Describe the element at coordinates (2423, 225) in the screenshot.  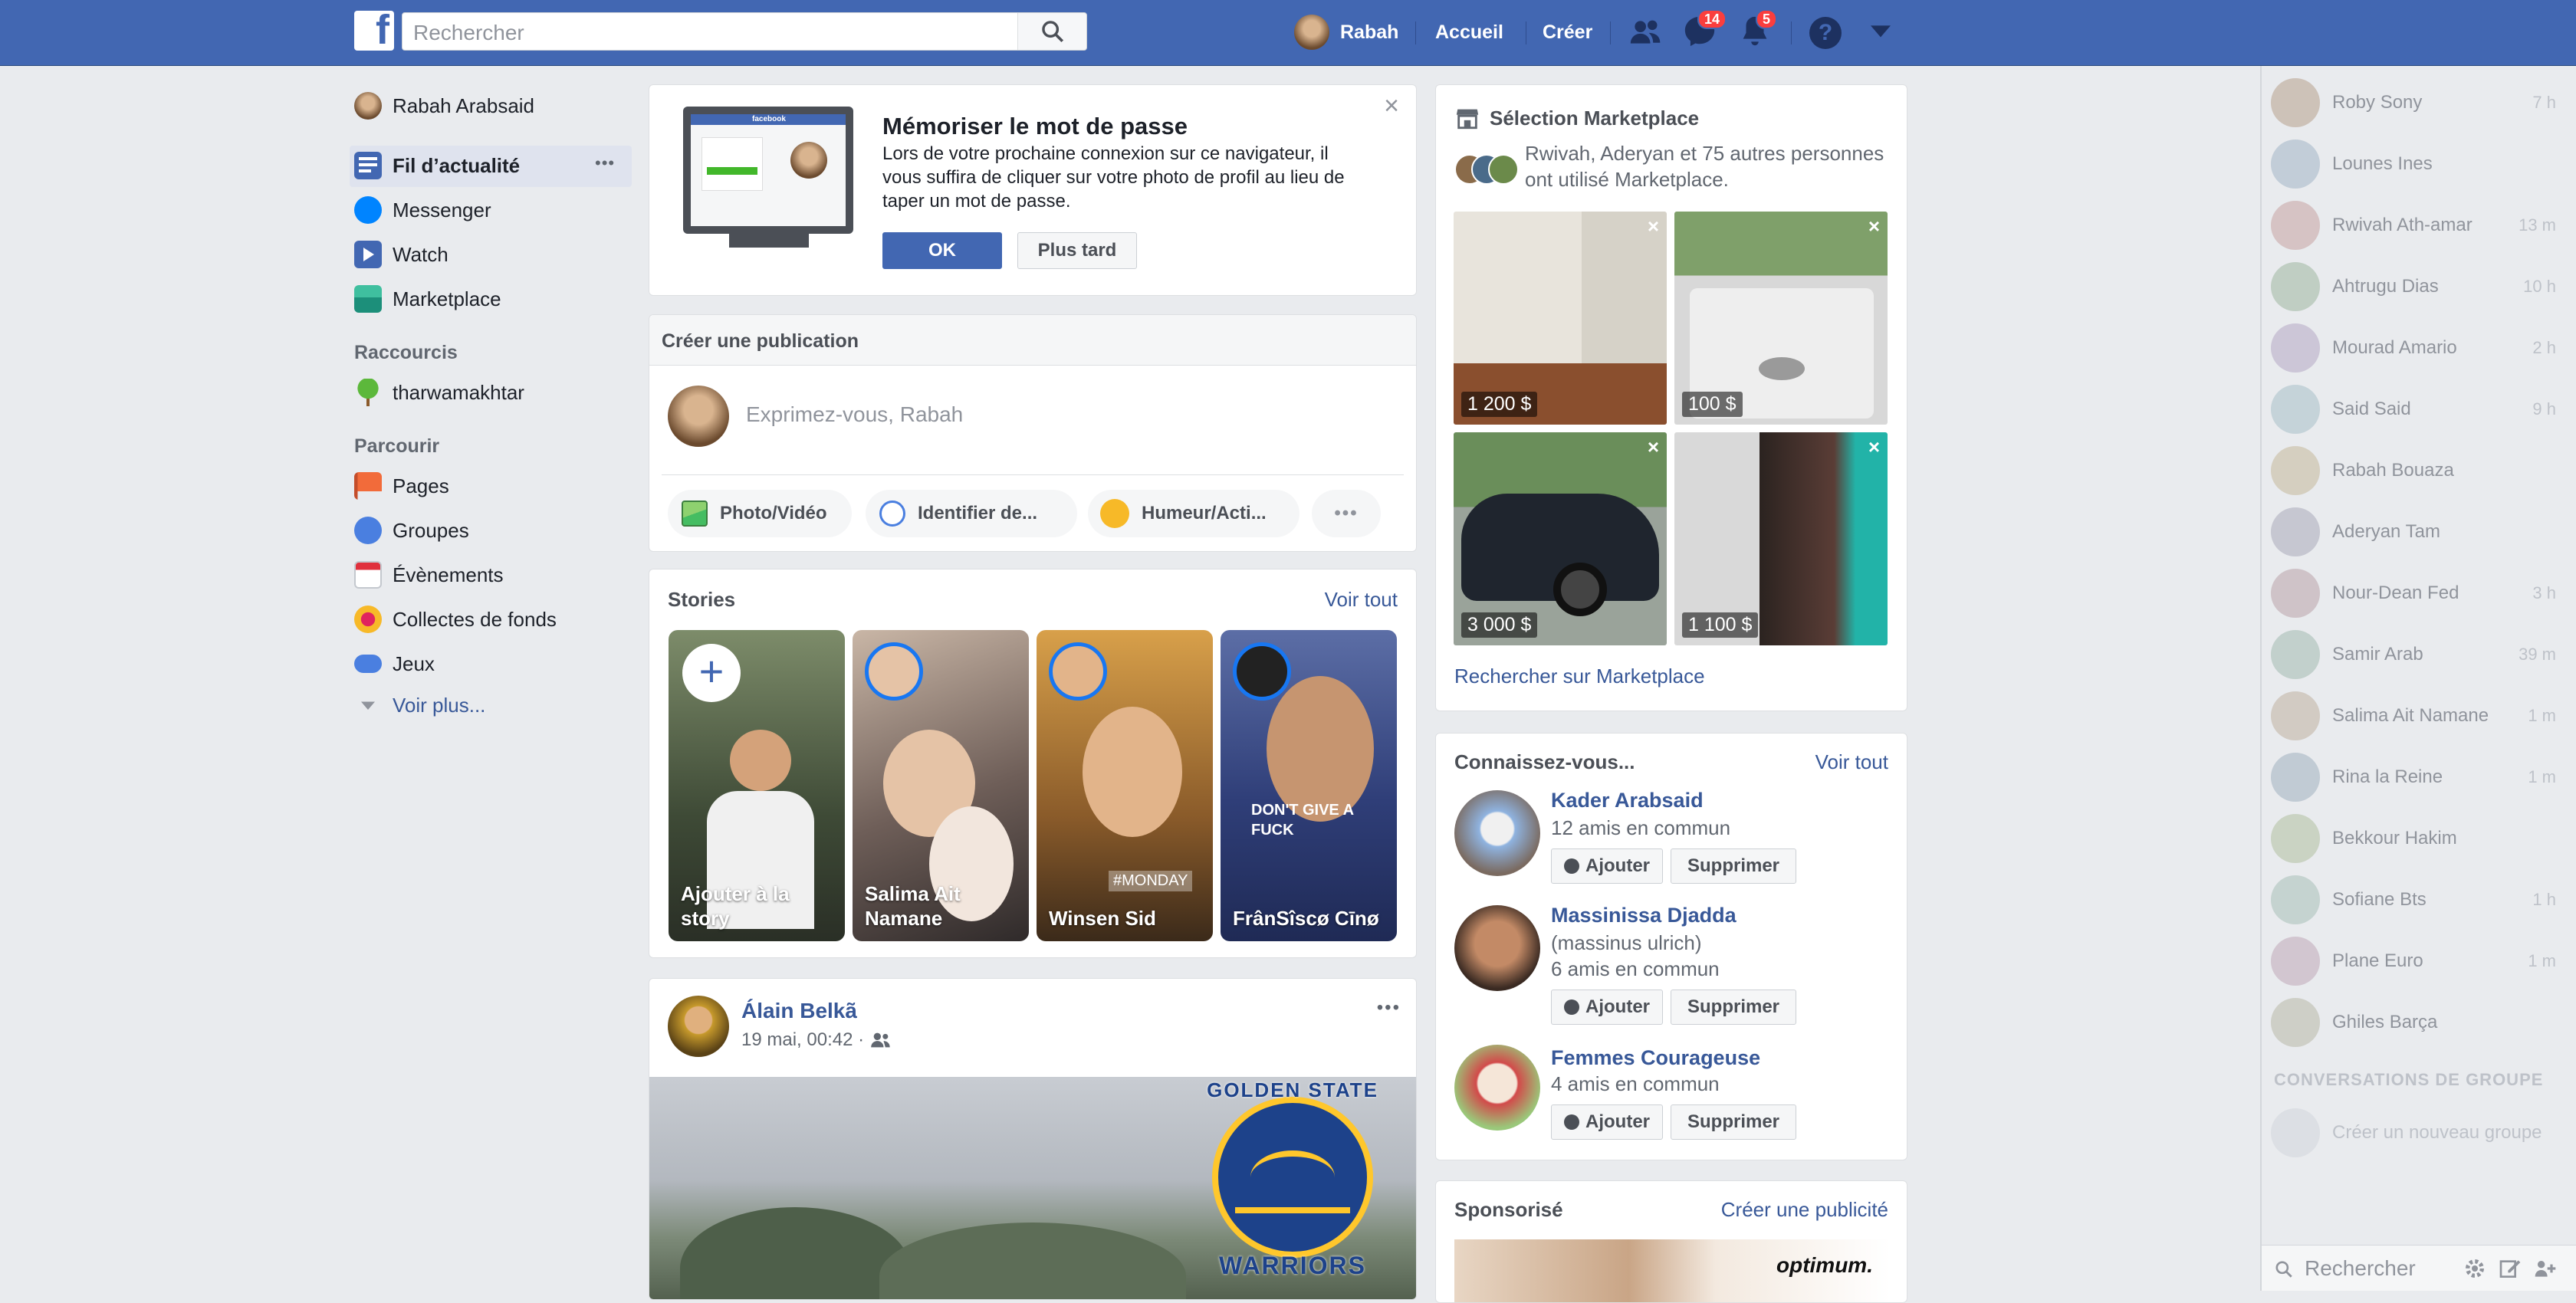
I see `chat-contact-row: Rwivah Ath-amar 13 m` at that location.